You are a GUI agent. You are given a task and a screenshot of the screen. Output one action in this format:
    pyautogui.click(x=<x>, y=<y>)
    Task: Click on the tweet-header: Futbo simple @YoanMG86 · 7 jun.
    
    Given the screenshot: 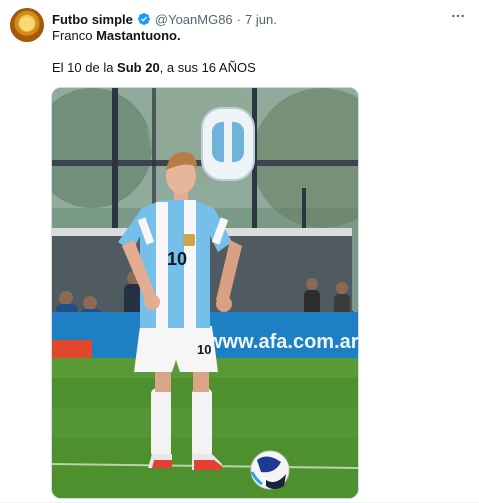 What is the action you would take?
    pyautogui.click(x=164, y=19)
    